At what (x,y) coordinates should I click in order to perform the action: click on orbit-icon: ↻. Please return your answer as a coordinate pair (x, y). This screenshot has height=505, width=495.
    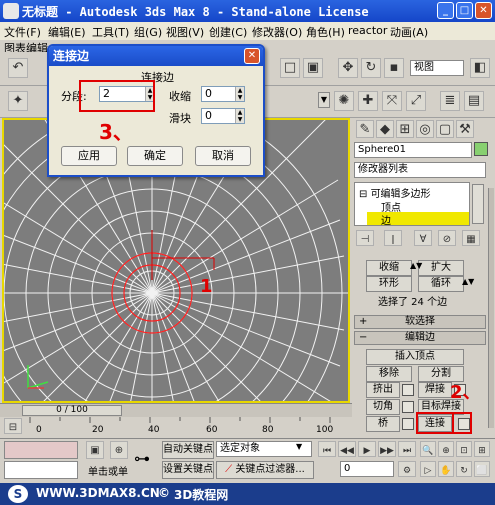
    Looking at the image, I should click on (464, 469).